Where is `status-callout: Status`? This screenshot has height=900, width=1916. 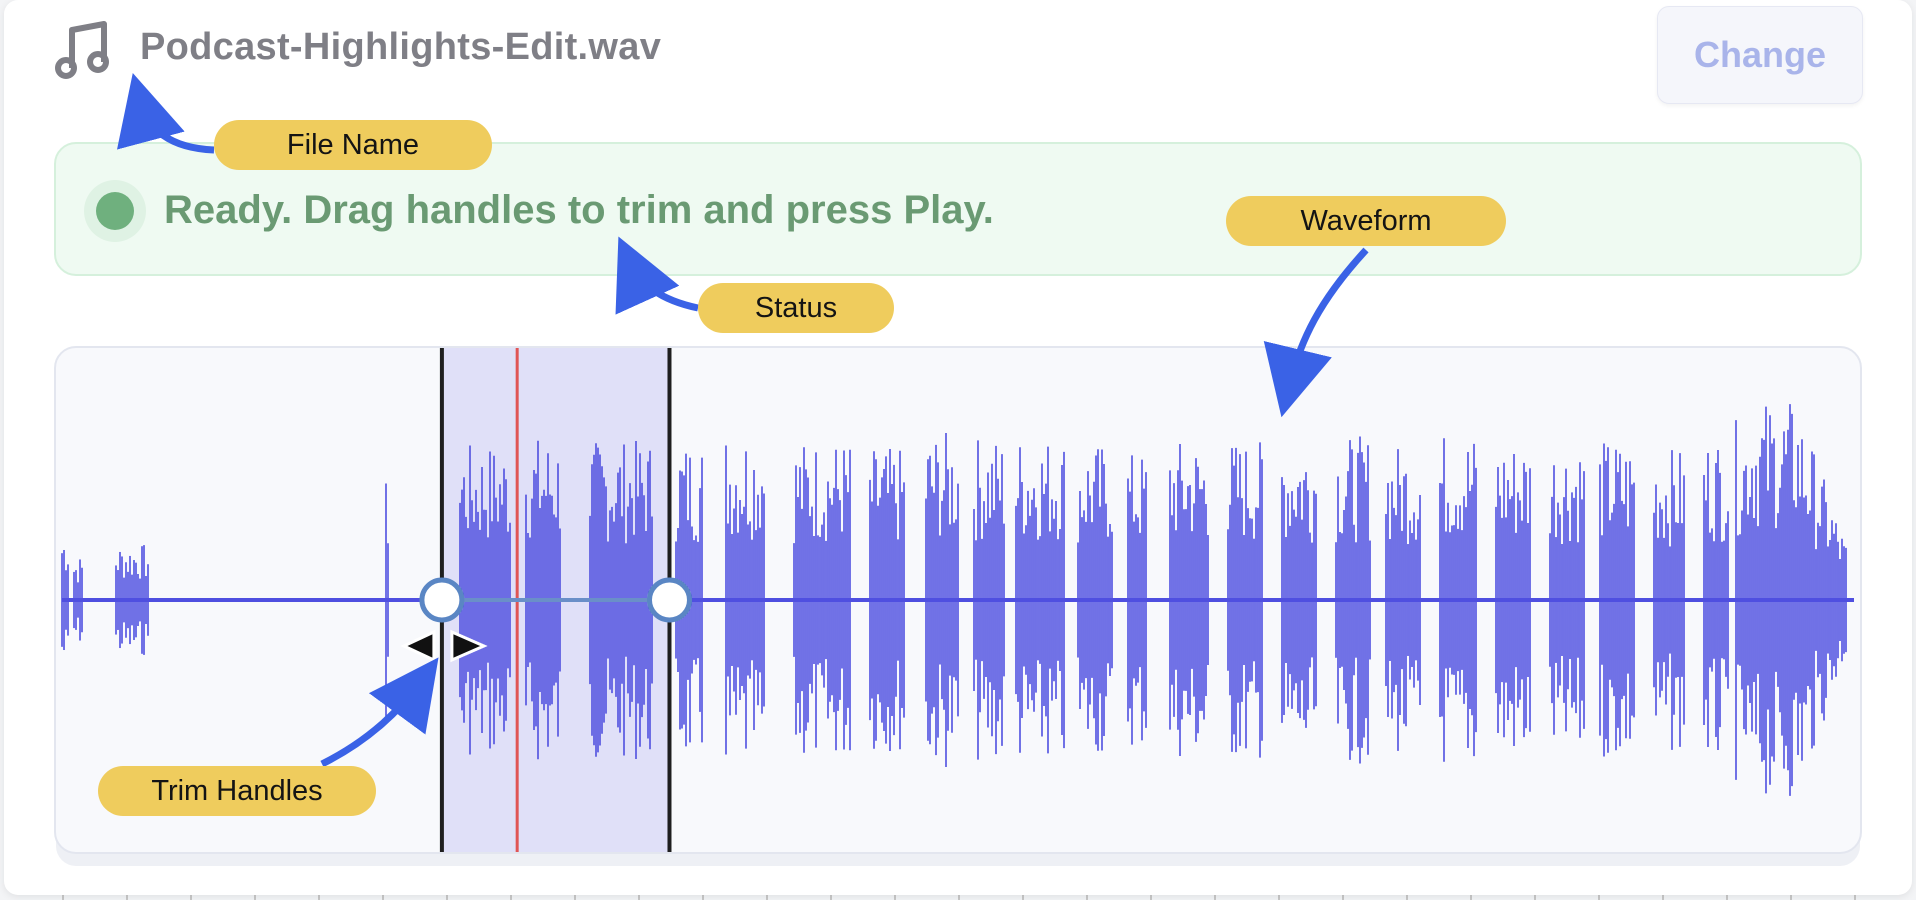 status-callout: Status is located at coordinates (796, 308).